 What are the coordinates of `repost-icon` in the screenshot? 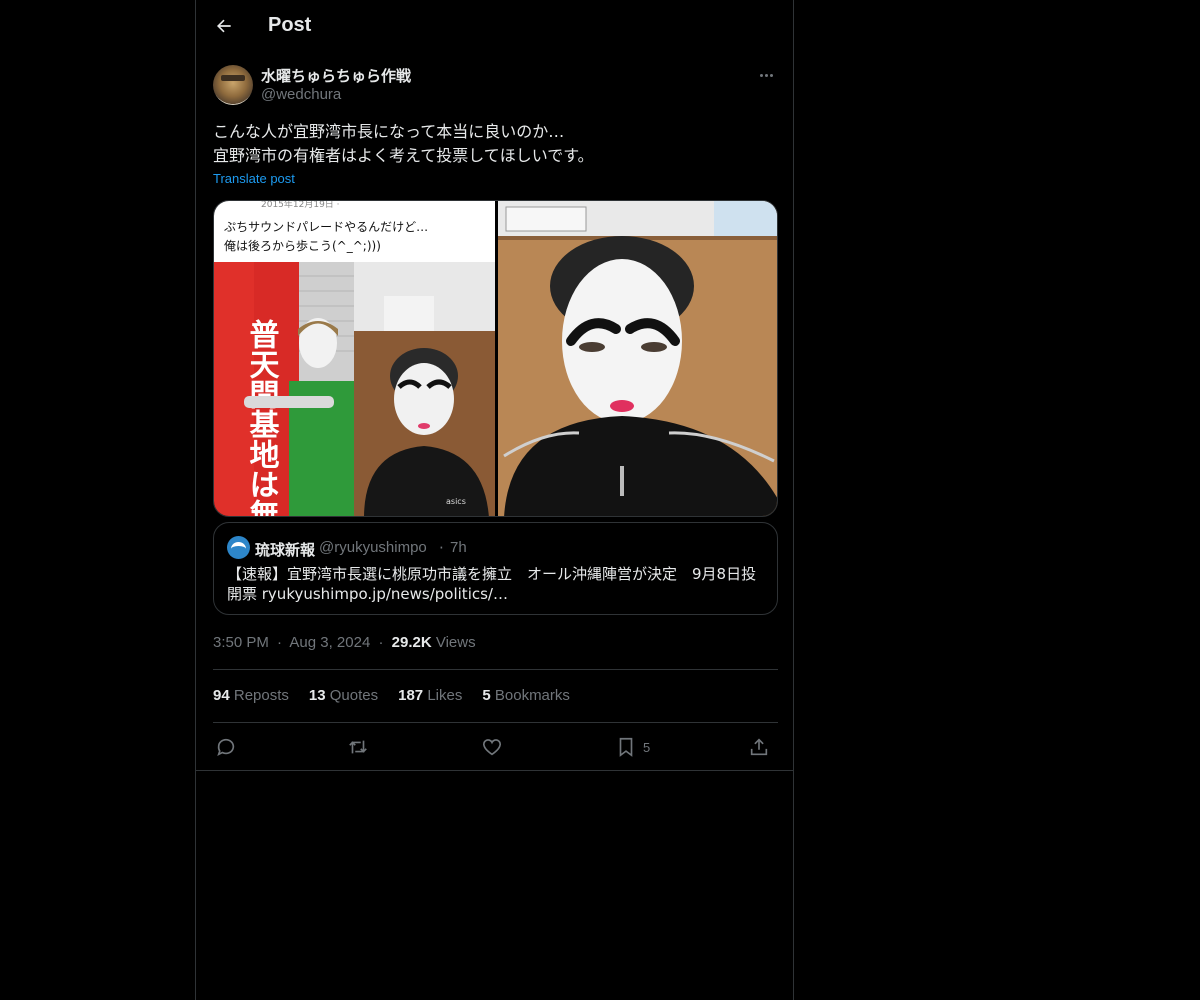 It's located at (358, 747).